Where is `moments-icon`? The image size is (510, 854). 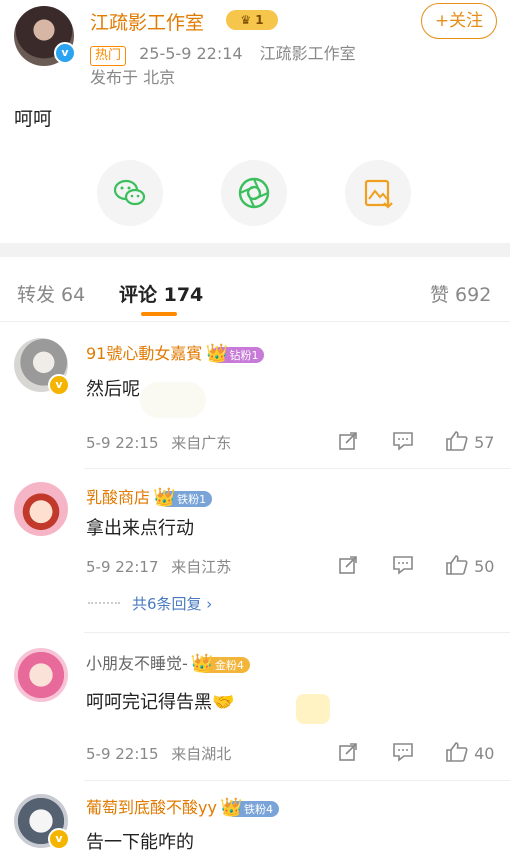 moments-icon is located at coordinates (254, 193).